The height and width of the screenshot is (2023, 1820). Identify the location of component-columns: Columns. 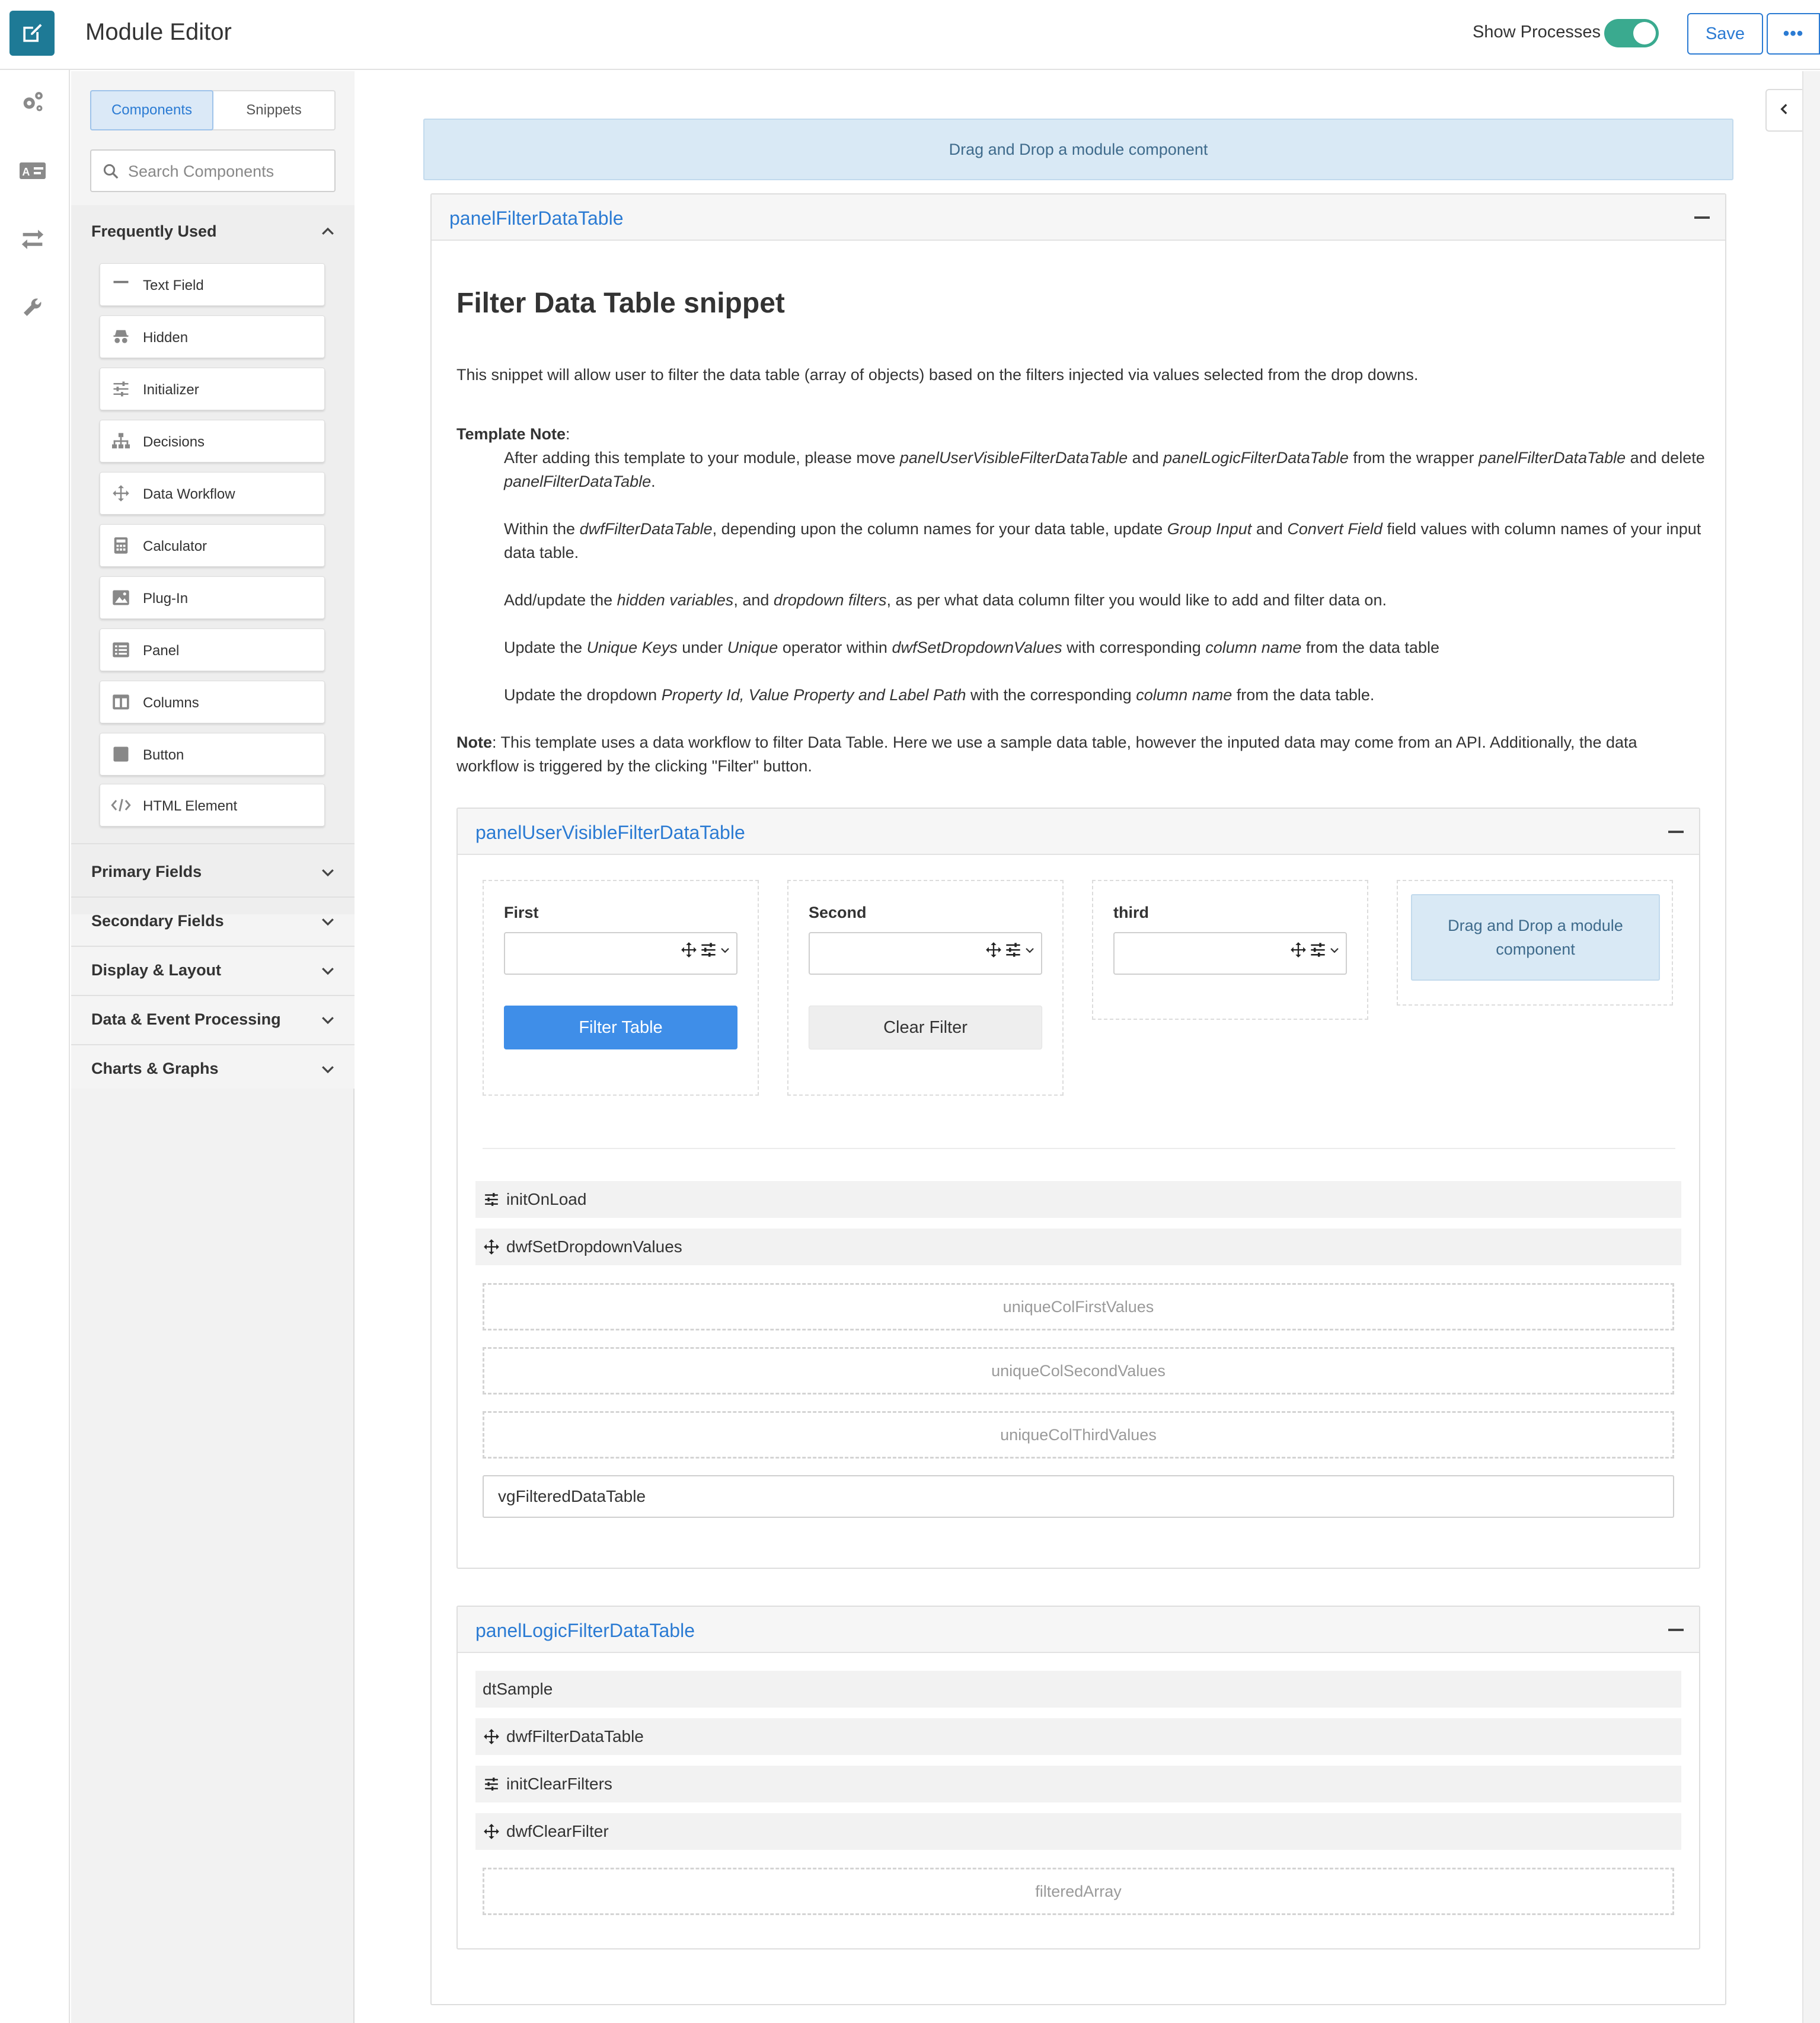
(213, 702).